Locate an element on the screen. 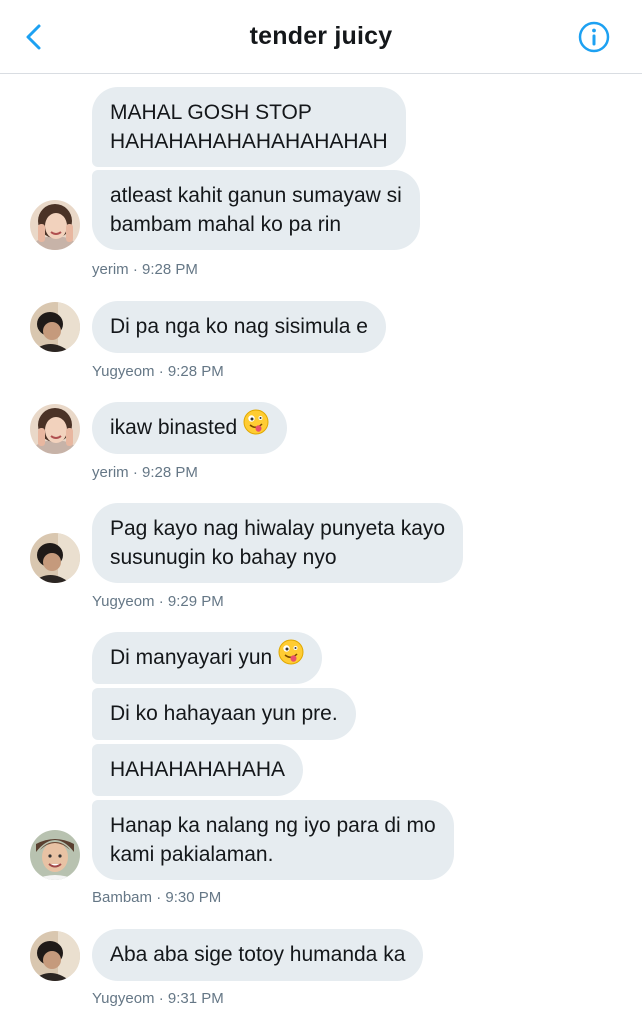 This screenshot has width=642, height=1024. info-icon is located at coordinates (594, 37).